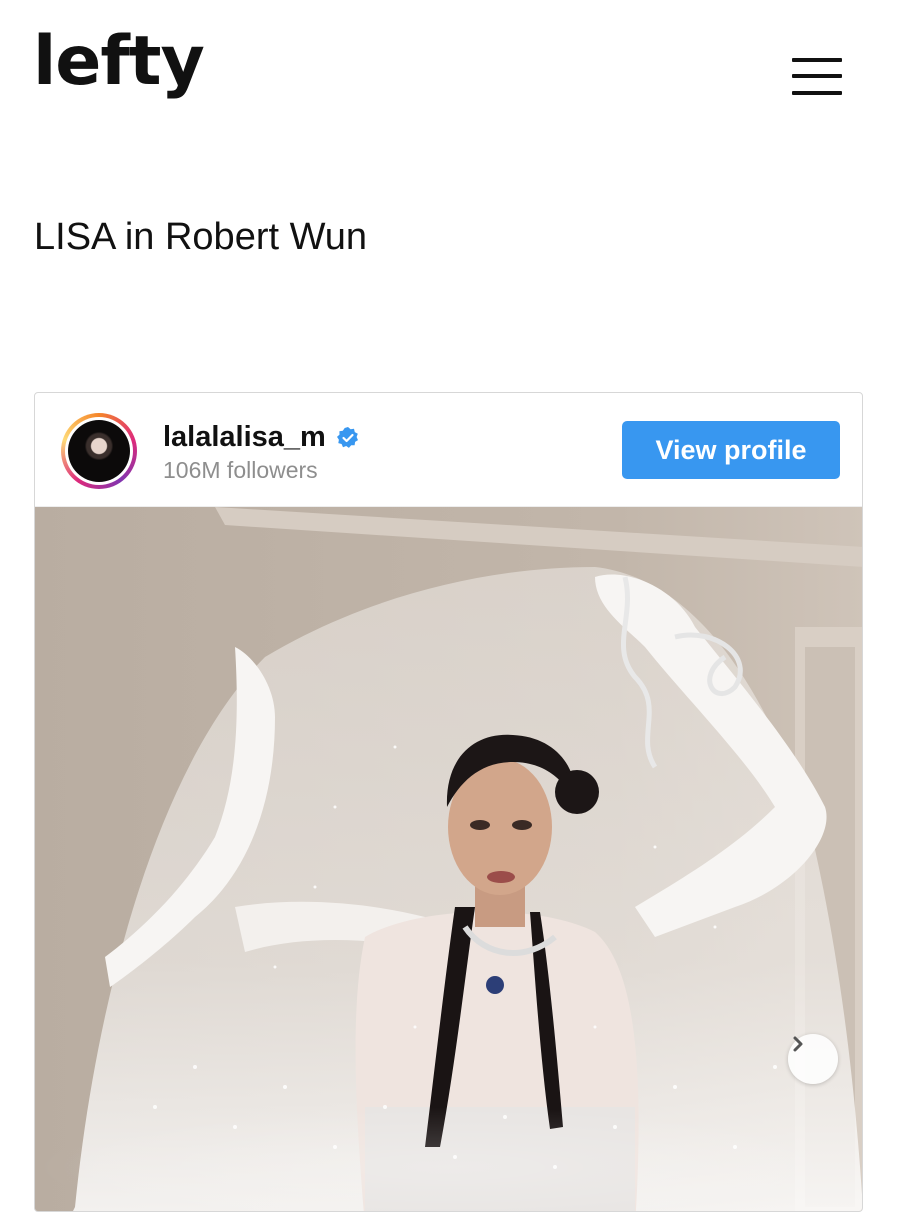  Describe the element at coordinates (448, 450) in the screenshot. I see `embed-header: lalalalisa_m 106M followers View profile` at that location.